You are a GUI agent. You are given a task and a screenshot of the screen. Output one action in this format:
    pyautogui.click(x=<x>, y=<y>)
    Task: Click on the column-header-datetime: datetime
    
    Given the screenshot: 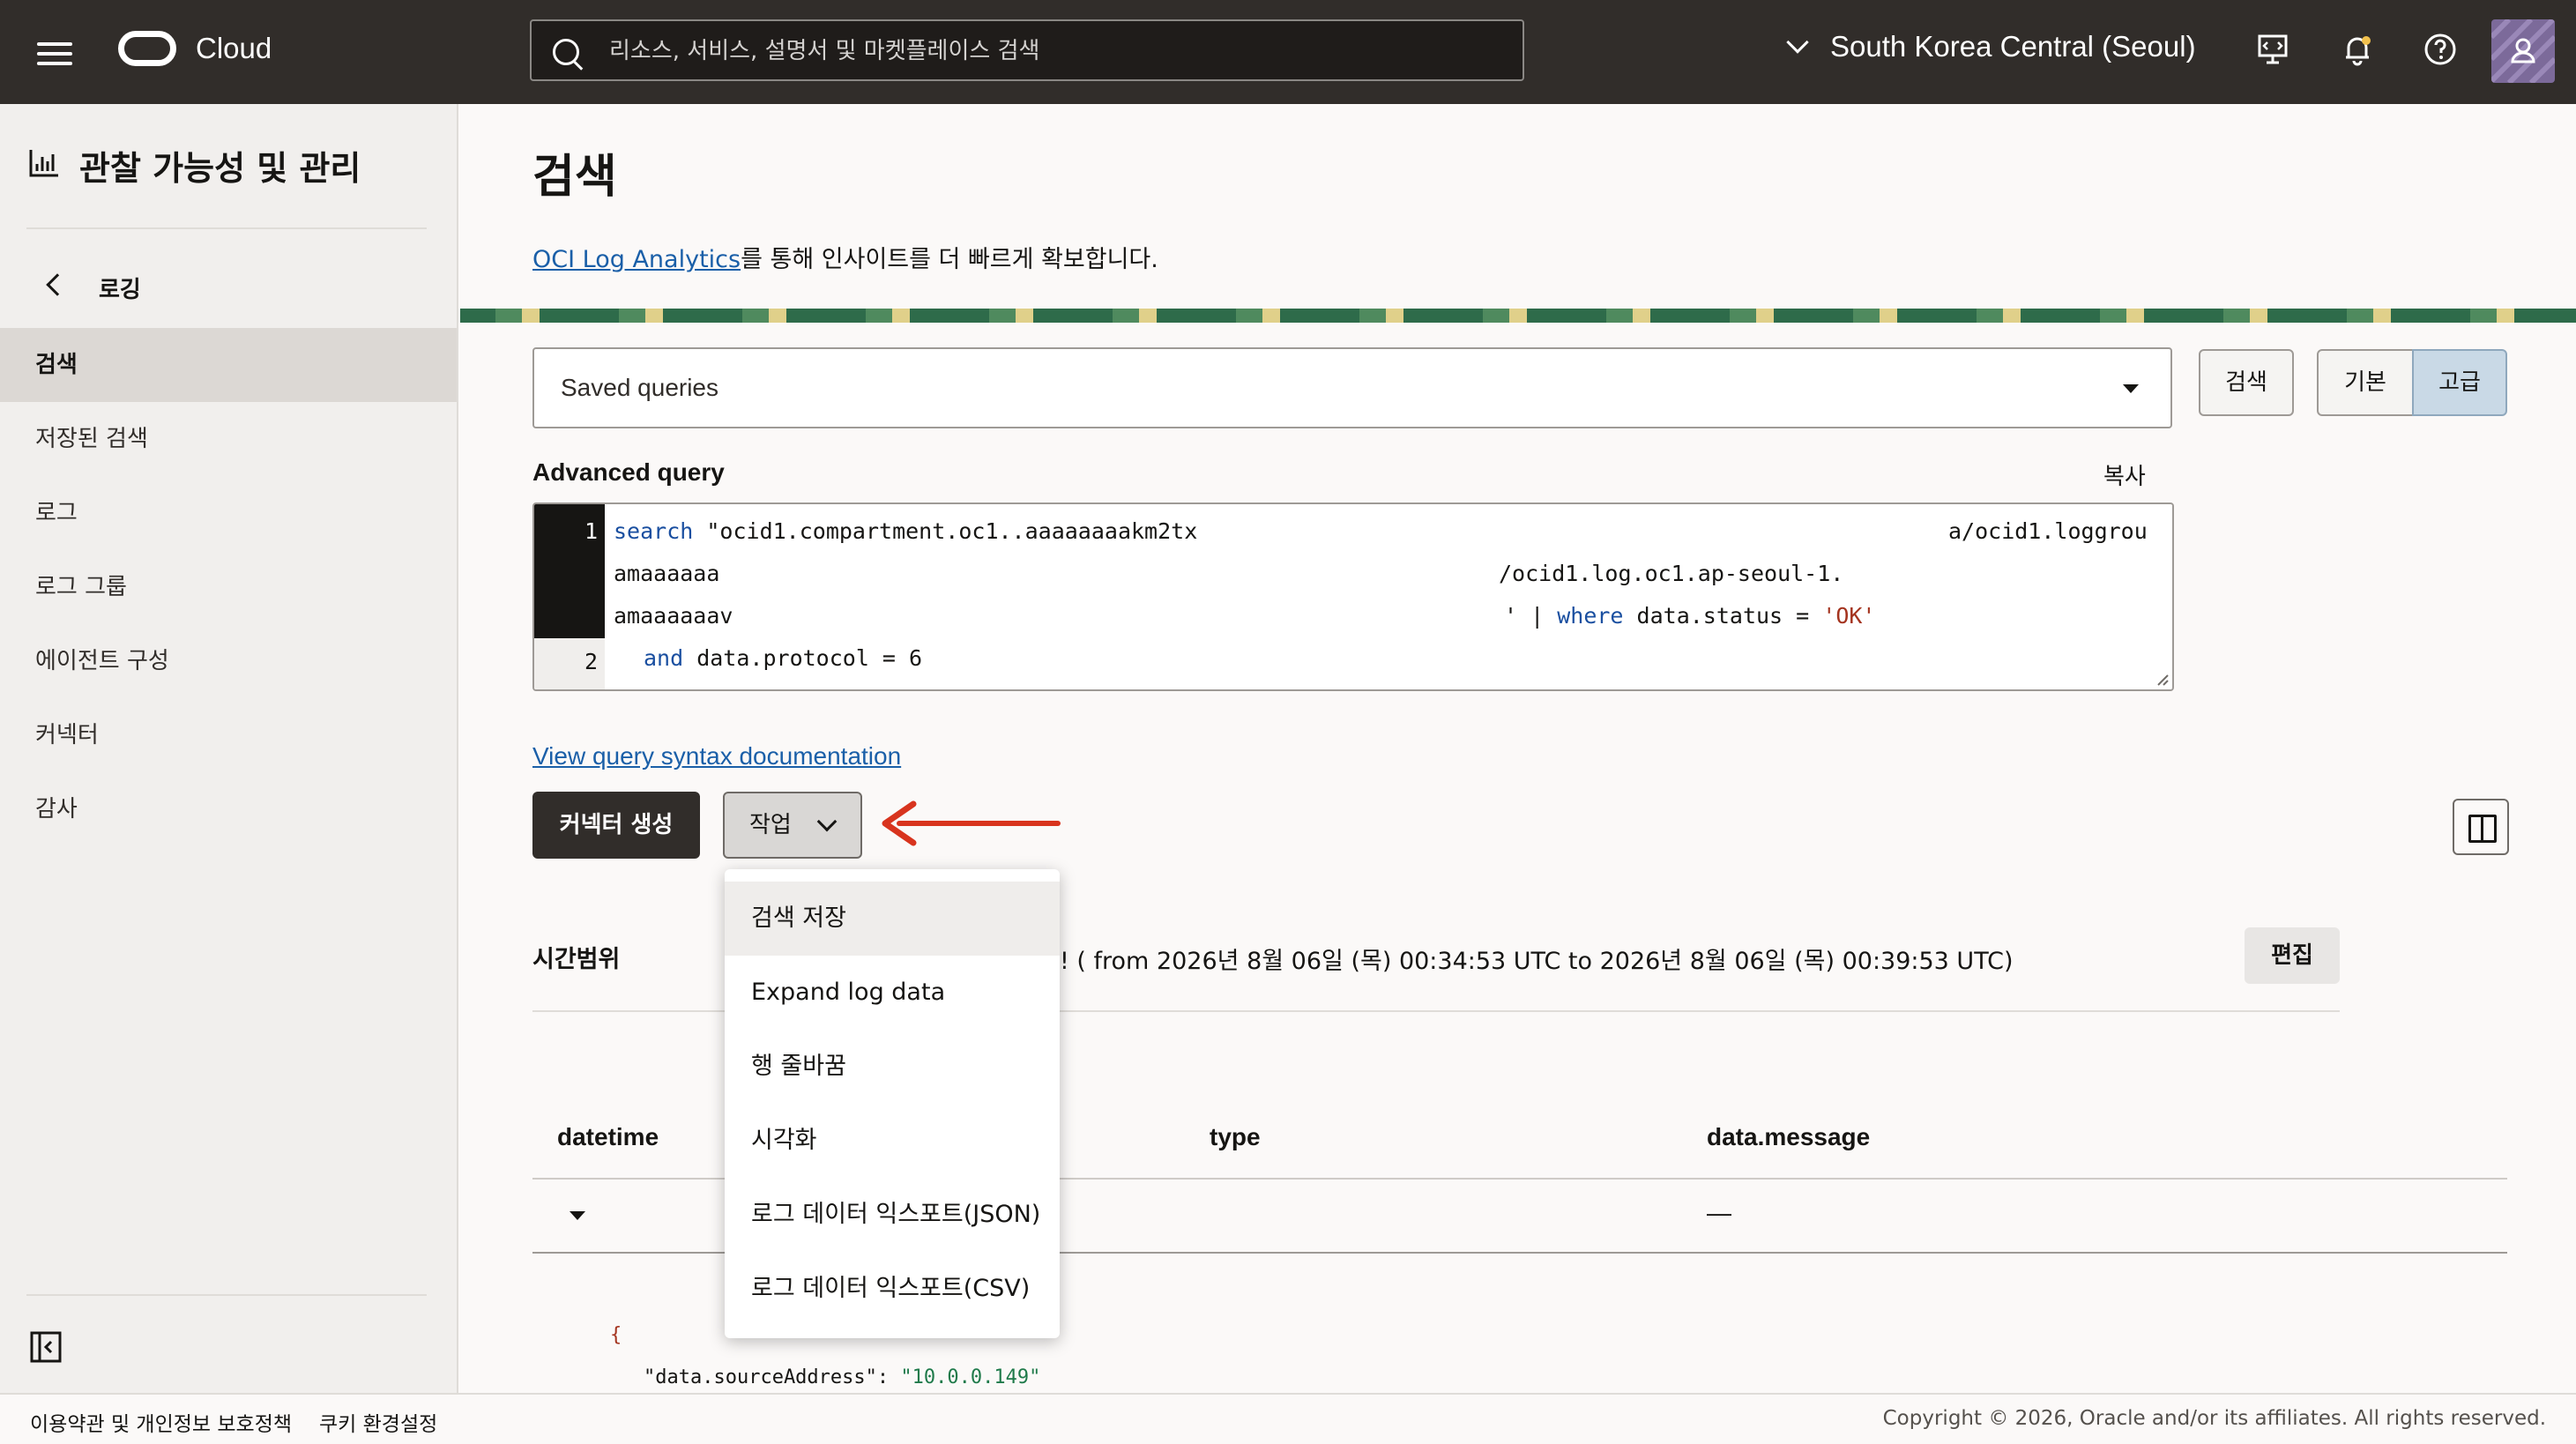 What is the action you would take?
    pyautogui.click(x=608, y=1137)
    